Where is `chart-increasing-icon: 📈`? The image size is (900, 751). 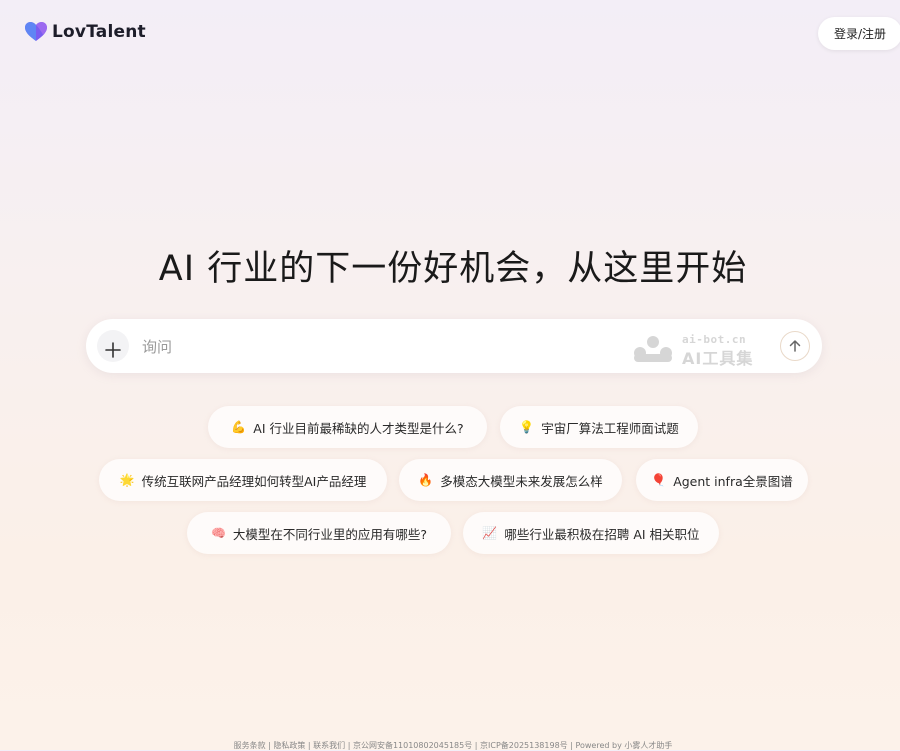 chart-increasing-icon: 📈 is located at coordinates (490, 533).